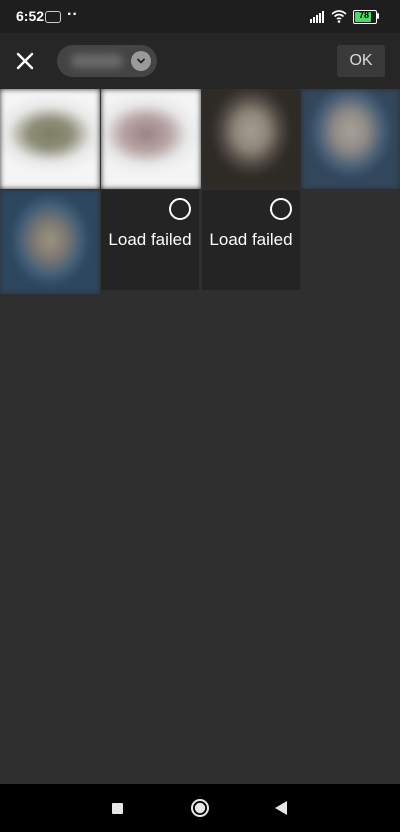 This screenshot has width=400, height=832. I want to click on album-selector, so click(107, 61).